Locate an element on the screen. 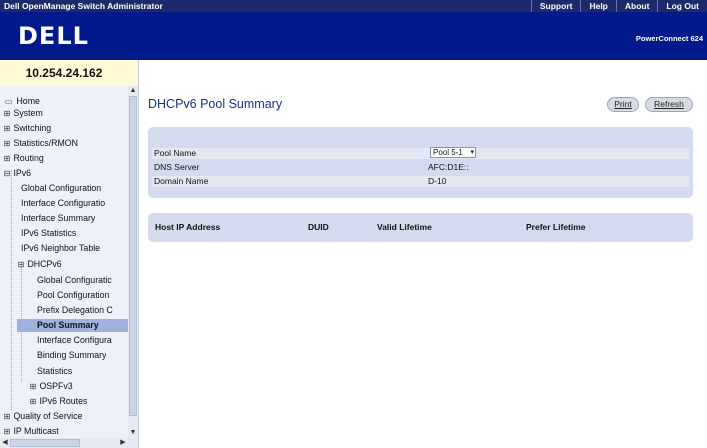 The height and width of the screenshot is (448, 707). tree-item-pool-summary: Pool Summary is located at coordinates (72, 325).